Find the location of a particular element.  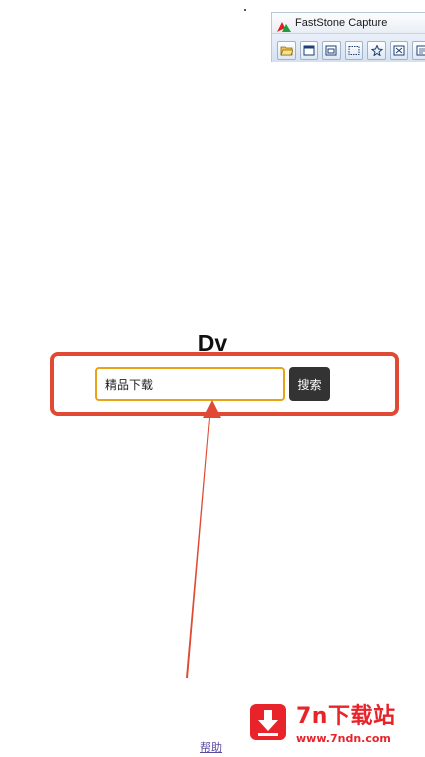

watermark-name: 7n下载站 is located at coordinates (346, 716).